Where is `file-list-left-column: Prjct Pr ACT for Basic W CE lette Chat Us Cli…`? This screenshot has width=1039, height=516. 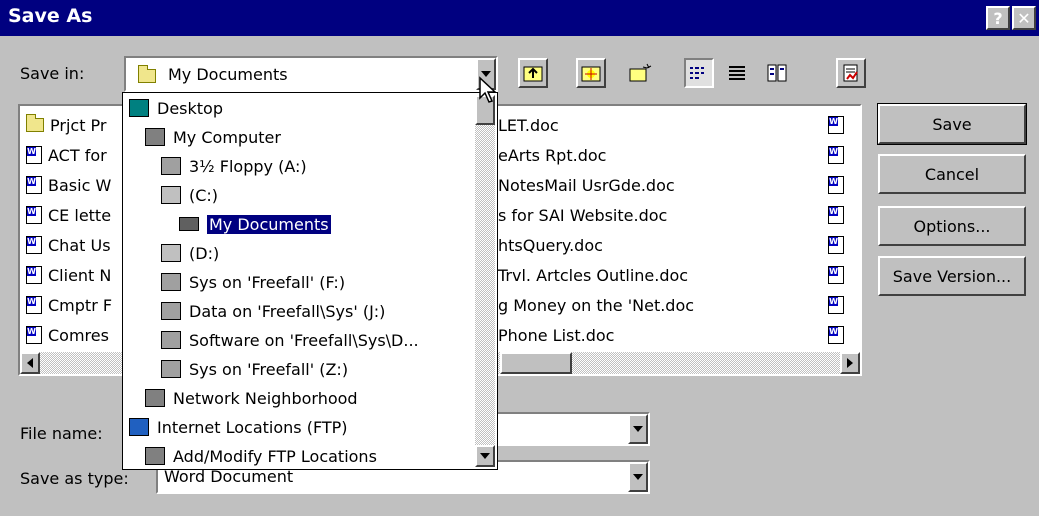
file-list-left-column: Prjct Pr ACT for Basic W CE lette Chat Us Cli… is located at coordinates (81, 230).